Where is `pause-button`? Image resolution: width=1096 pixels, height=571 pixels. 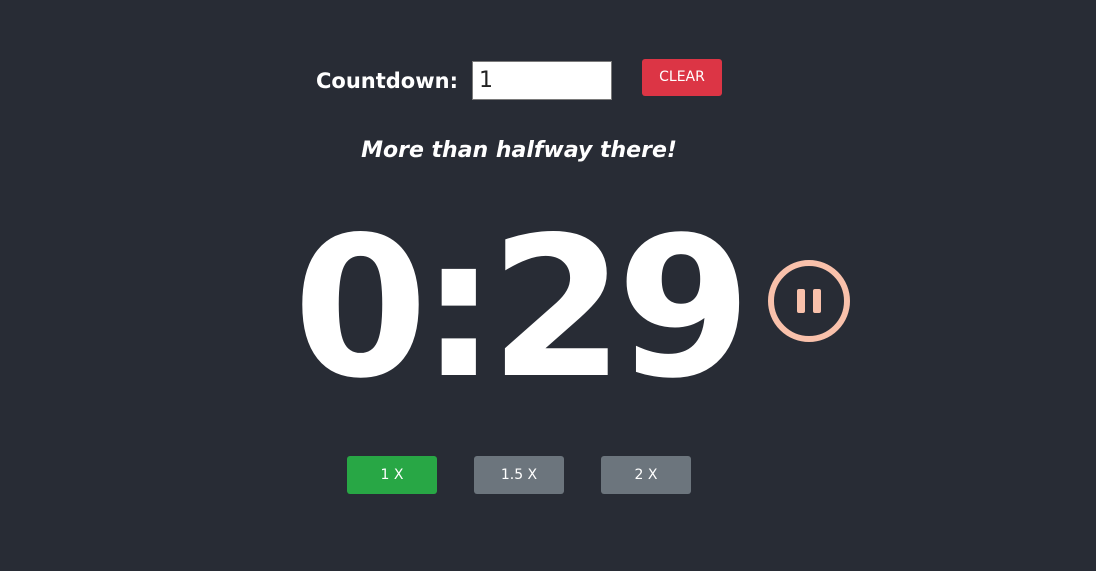
pause-button is located at coordinates (809, 301).